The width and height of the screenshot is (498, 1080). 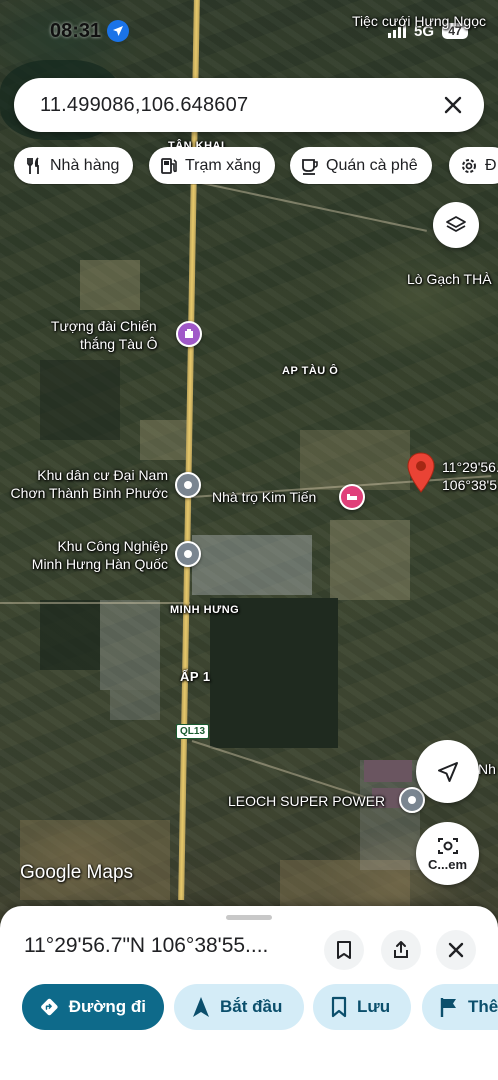 I want to click on chip-more: Đ, so click(x=473, y=165).